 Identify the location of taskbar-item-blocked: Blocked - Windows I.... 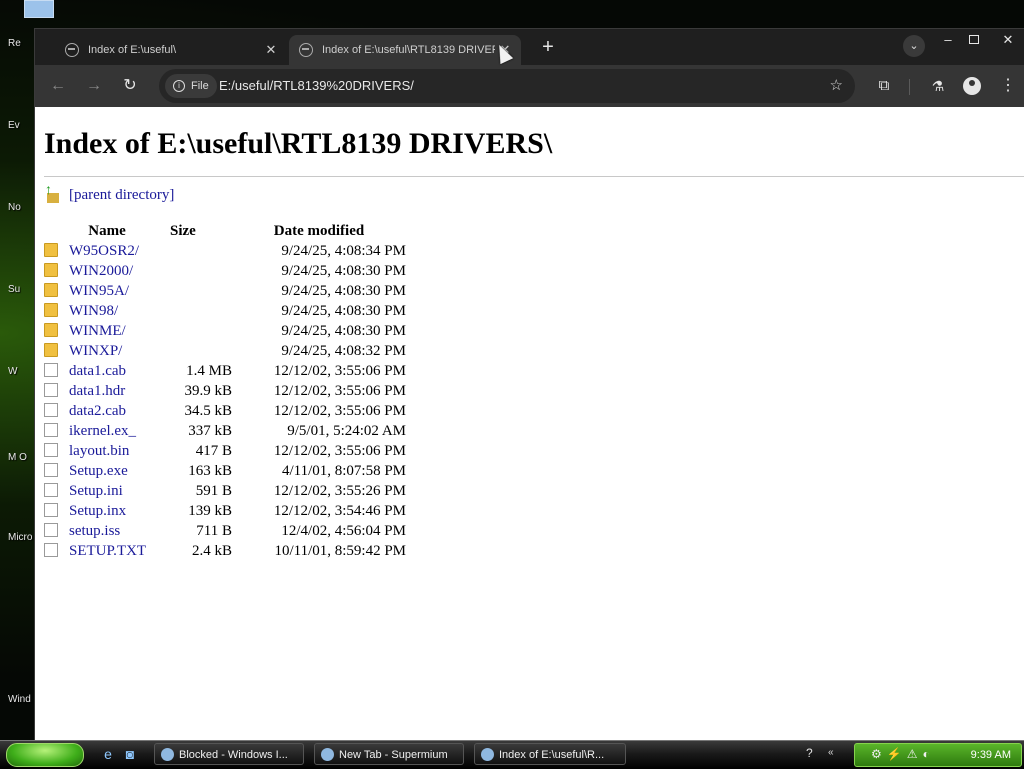
(229, 754).